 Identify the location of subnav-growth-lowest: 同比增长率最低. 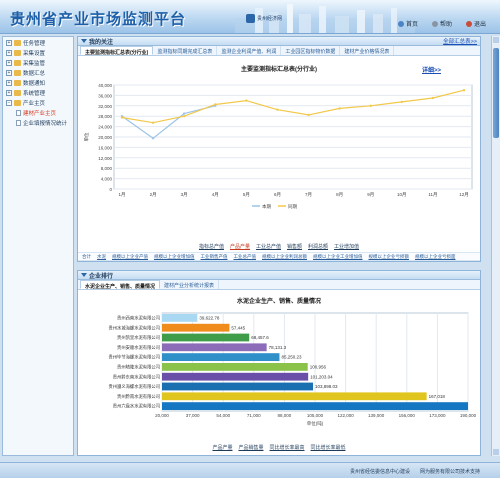
(328, 447).